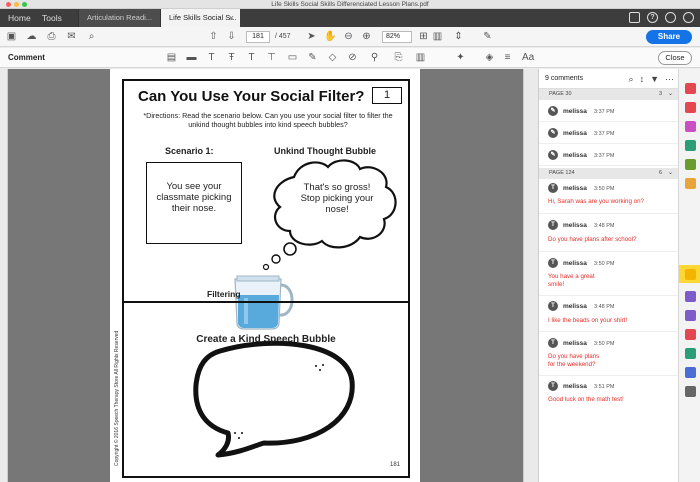 This screenshot has width=700, height=482. Describe the element at coordinates (231, 57) in the screenshot. I see `strikethrough-text-icon: Ŧ` at that location.